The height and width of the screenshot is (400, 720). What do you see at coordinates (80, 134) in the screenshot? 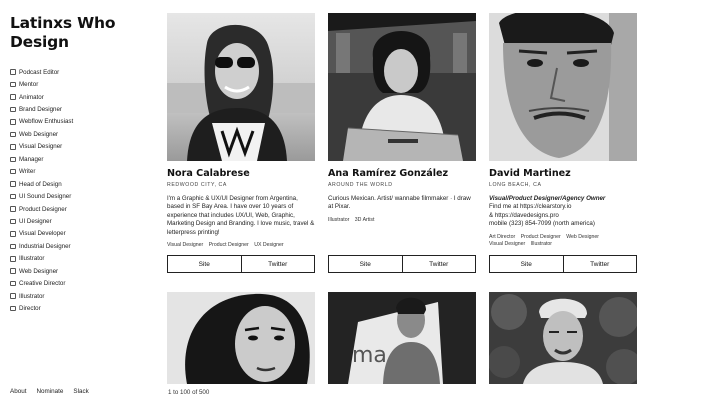
I see `filter-web-designer: Web Designer` at bounding box center [80, 134].